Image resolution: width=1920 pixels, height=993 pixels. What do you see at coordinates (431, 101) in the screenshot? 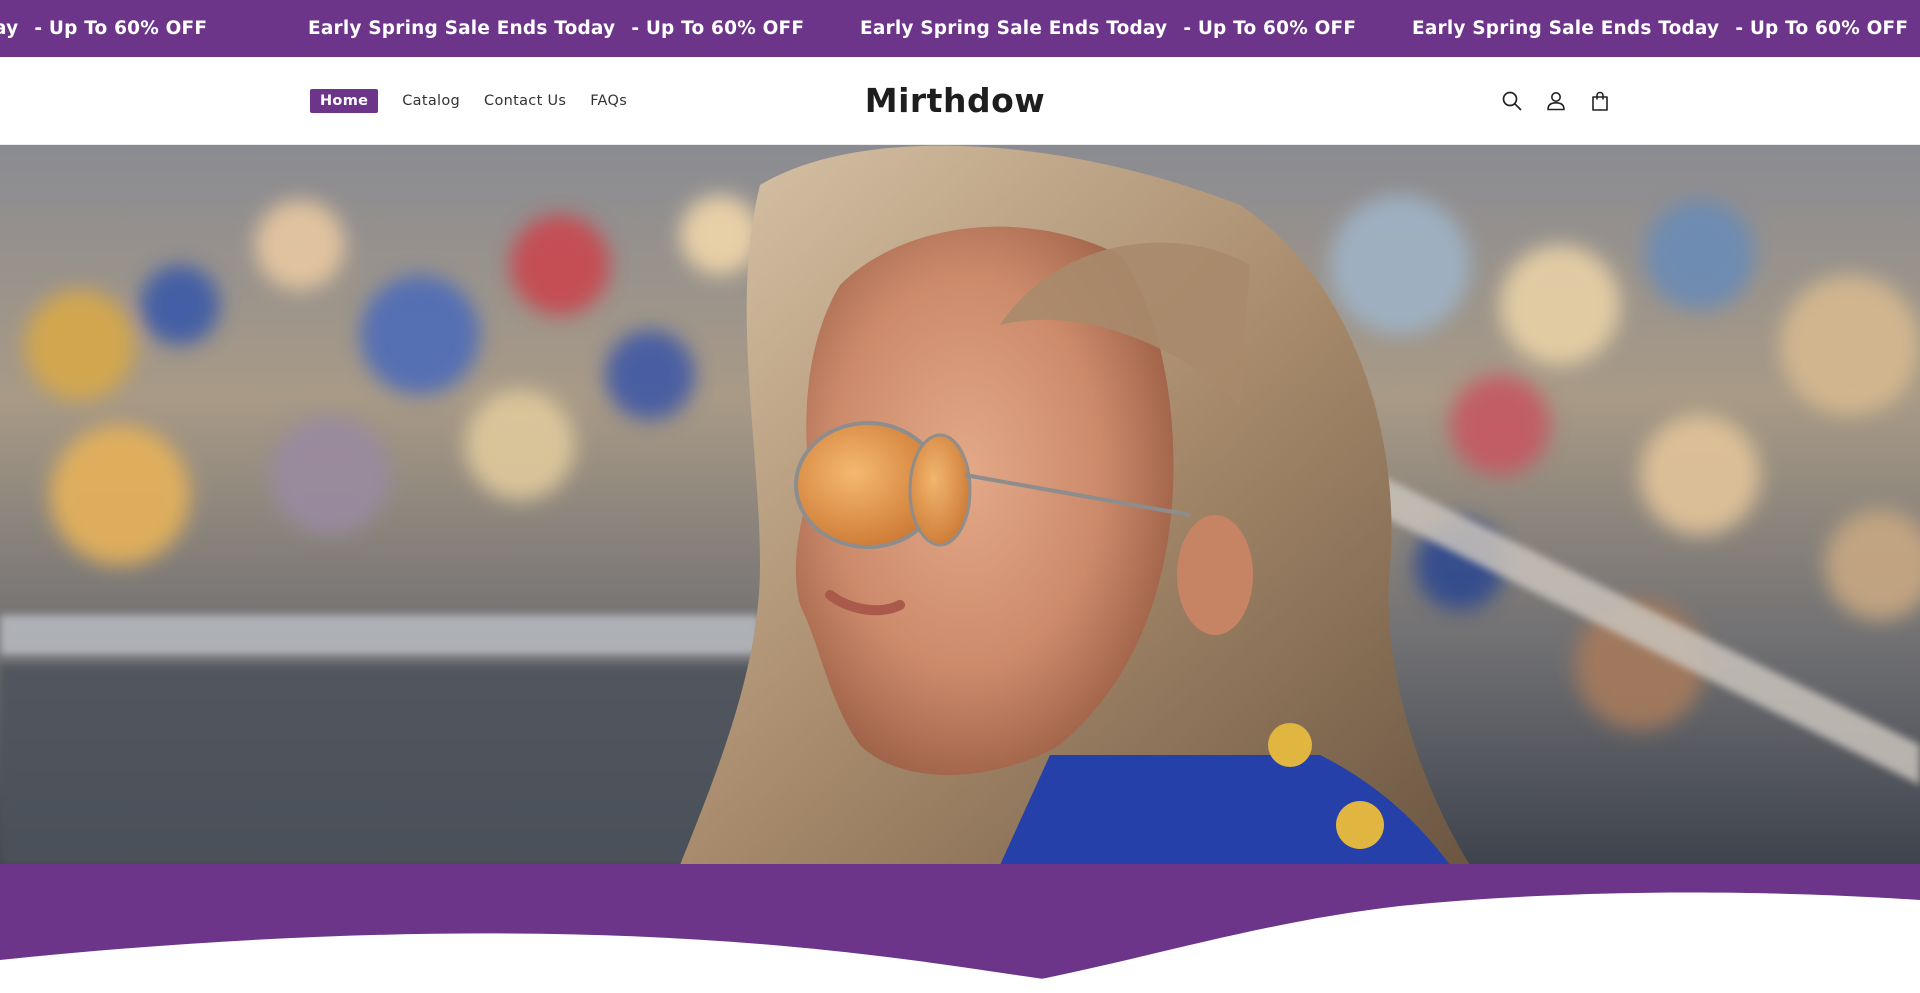
I see `nav-catalog: Catalog` at bounding box center [431, 101].